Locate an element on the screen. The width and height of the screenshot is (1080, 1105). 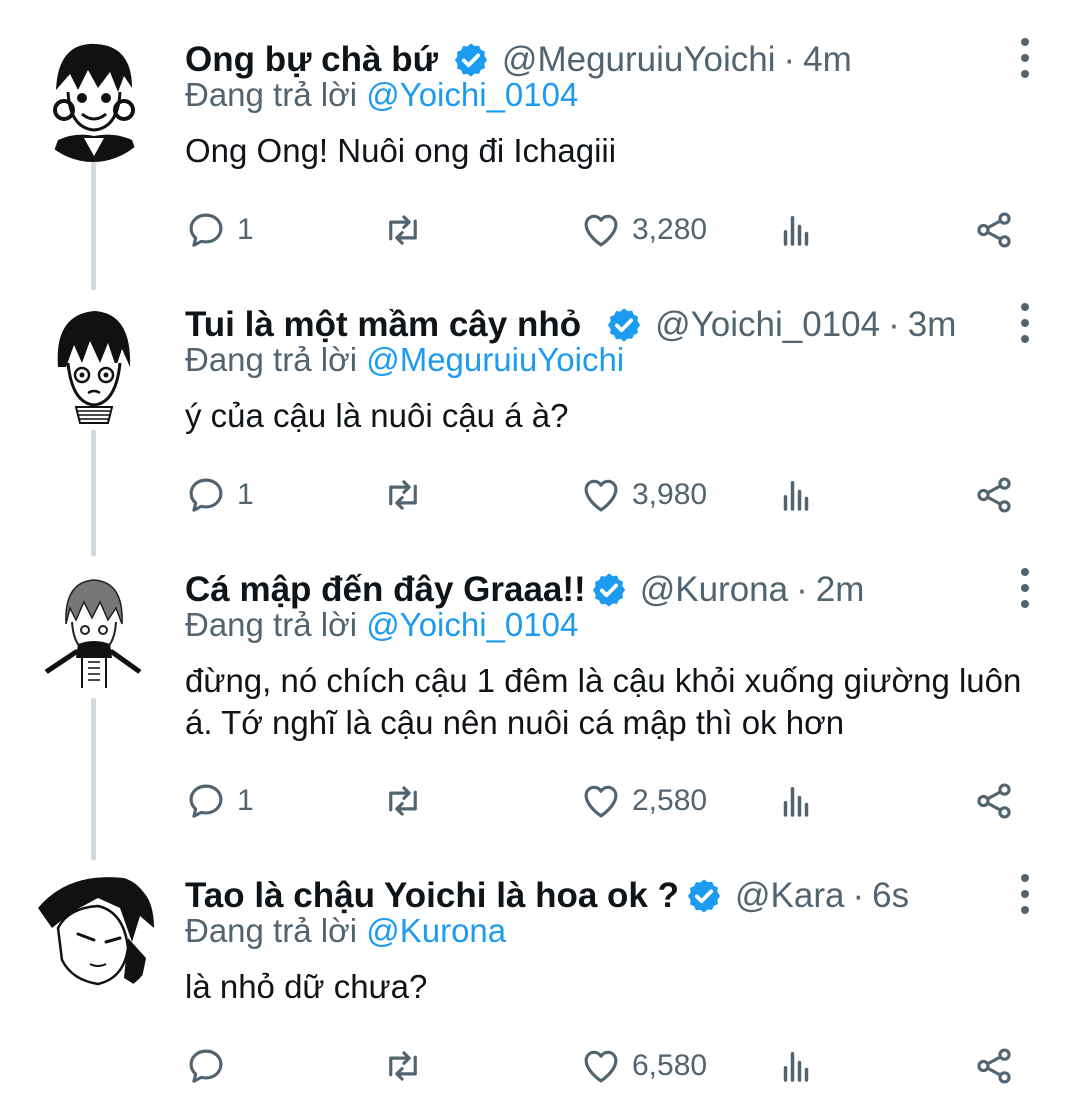
reply-button is located at coordinates (211, 1066).